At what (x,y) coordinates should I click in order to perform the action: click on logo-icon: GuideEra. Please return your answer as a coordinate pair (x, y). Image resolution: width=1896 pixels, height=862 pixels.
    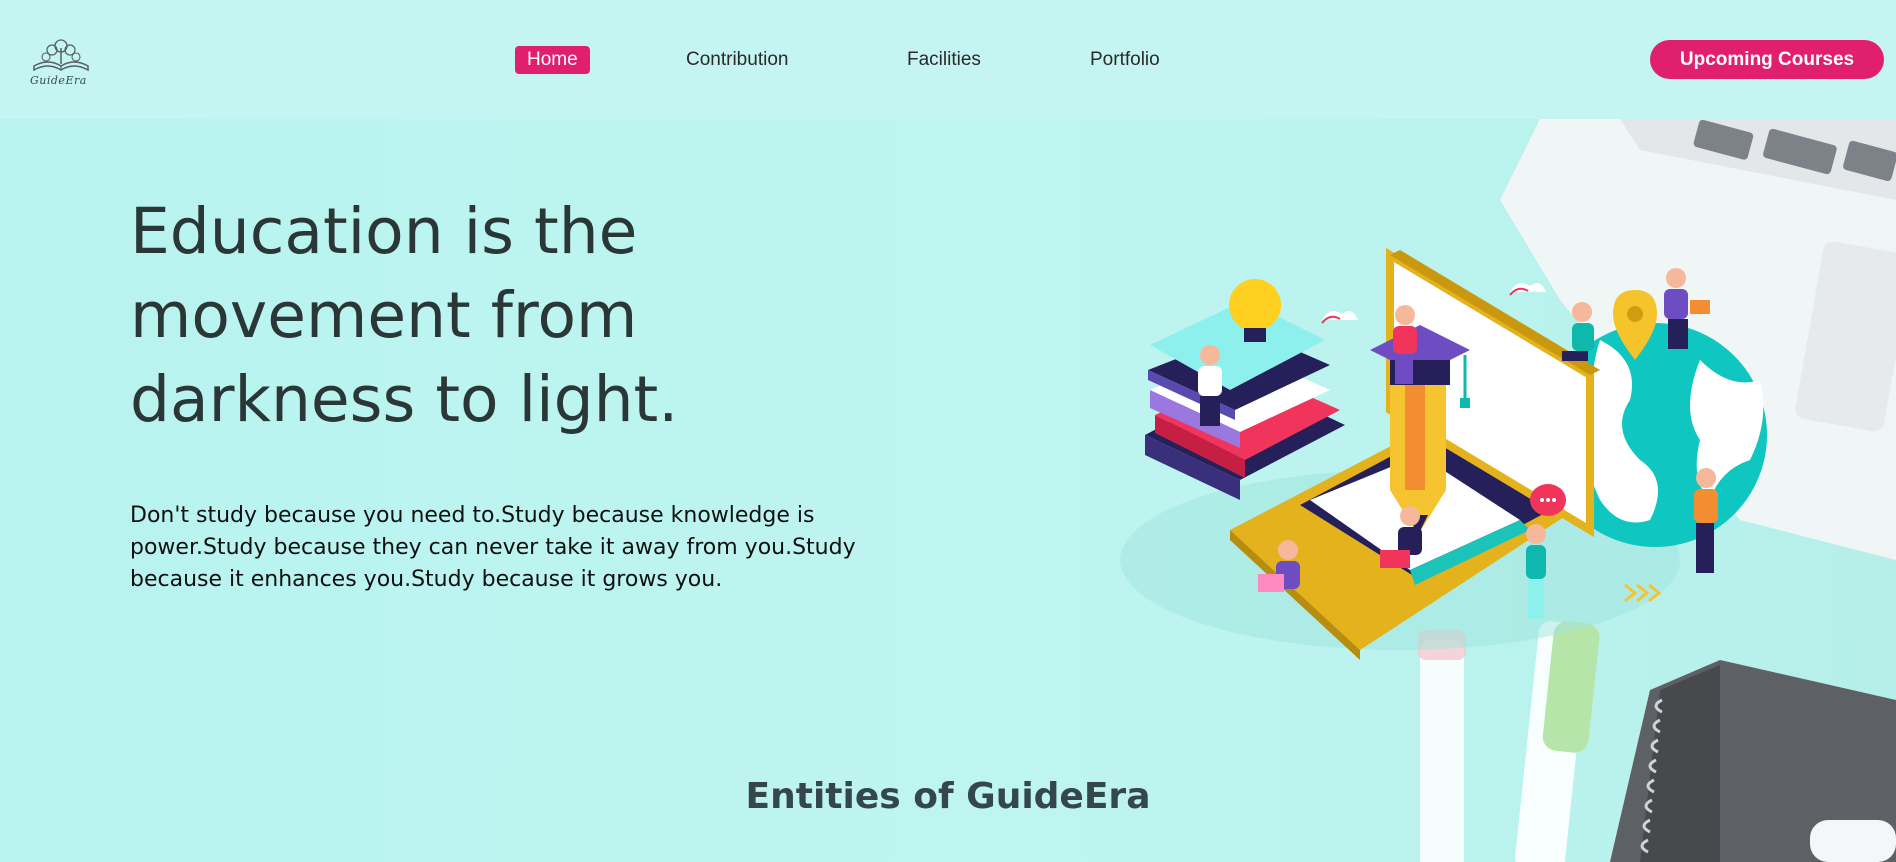
    Looking at the image, I should click on (61, 63).